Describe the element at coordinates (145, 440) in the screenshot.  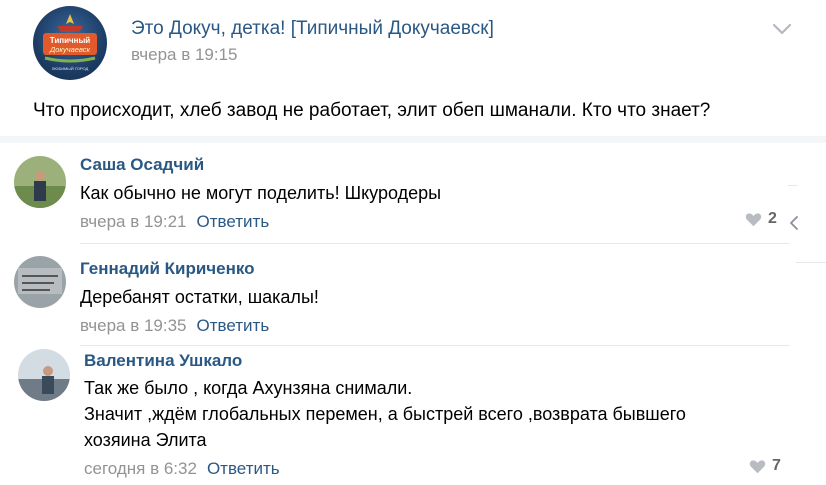
I see `comment-text-line: хозяина Элита` at that location.